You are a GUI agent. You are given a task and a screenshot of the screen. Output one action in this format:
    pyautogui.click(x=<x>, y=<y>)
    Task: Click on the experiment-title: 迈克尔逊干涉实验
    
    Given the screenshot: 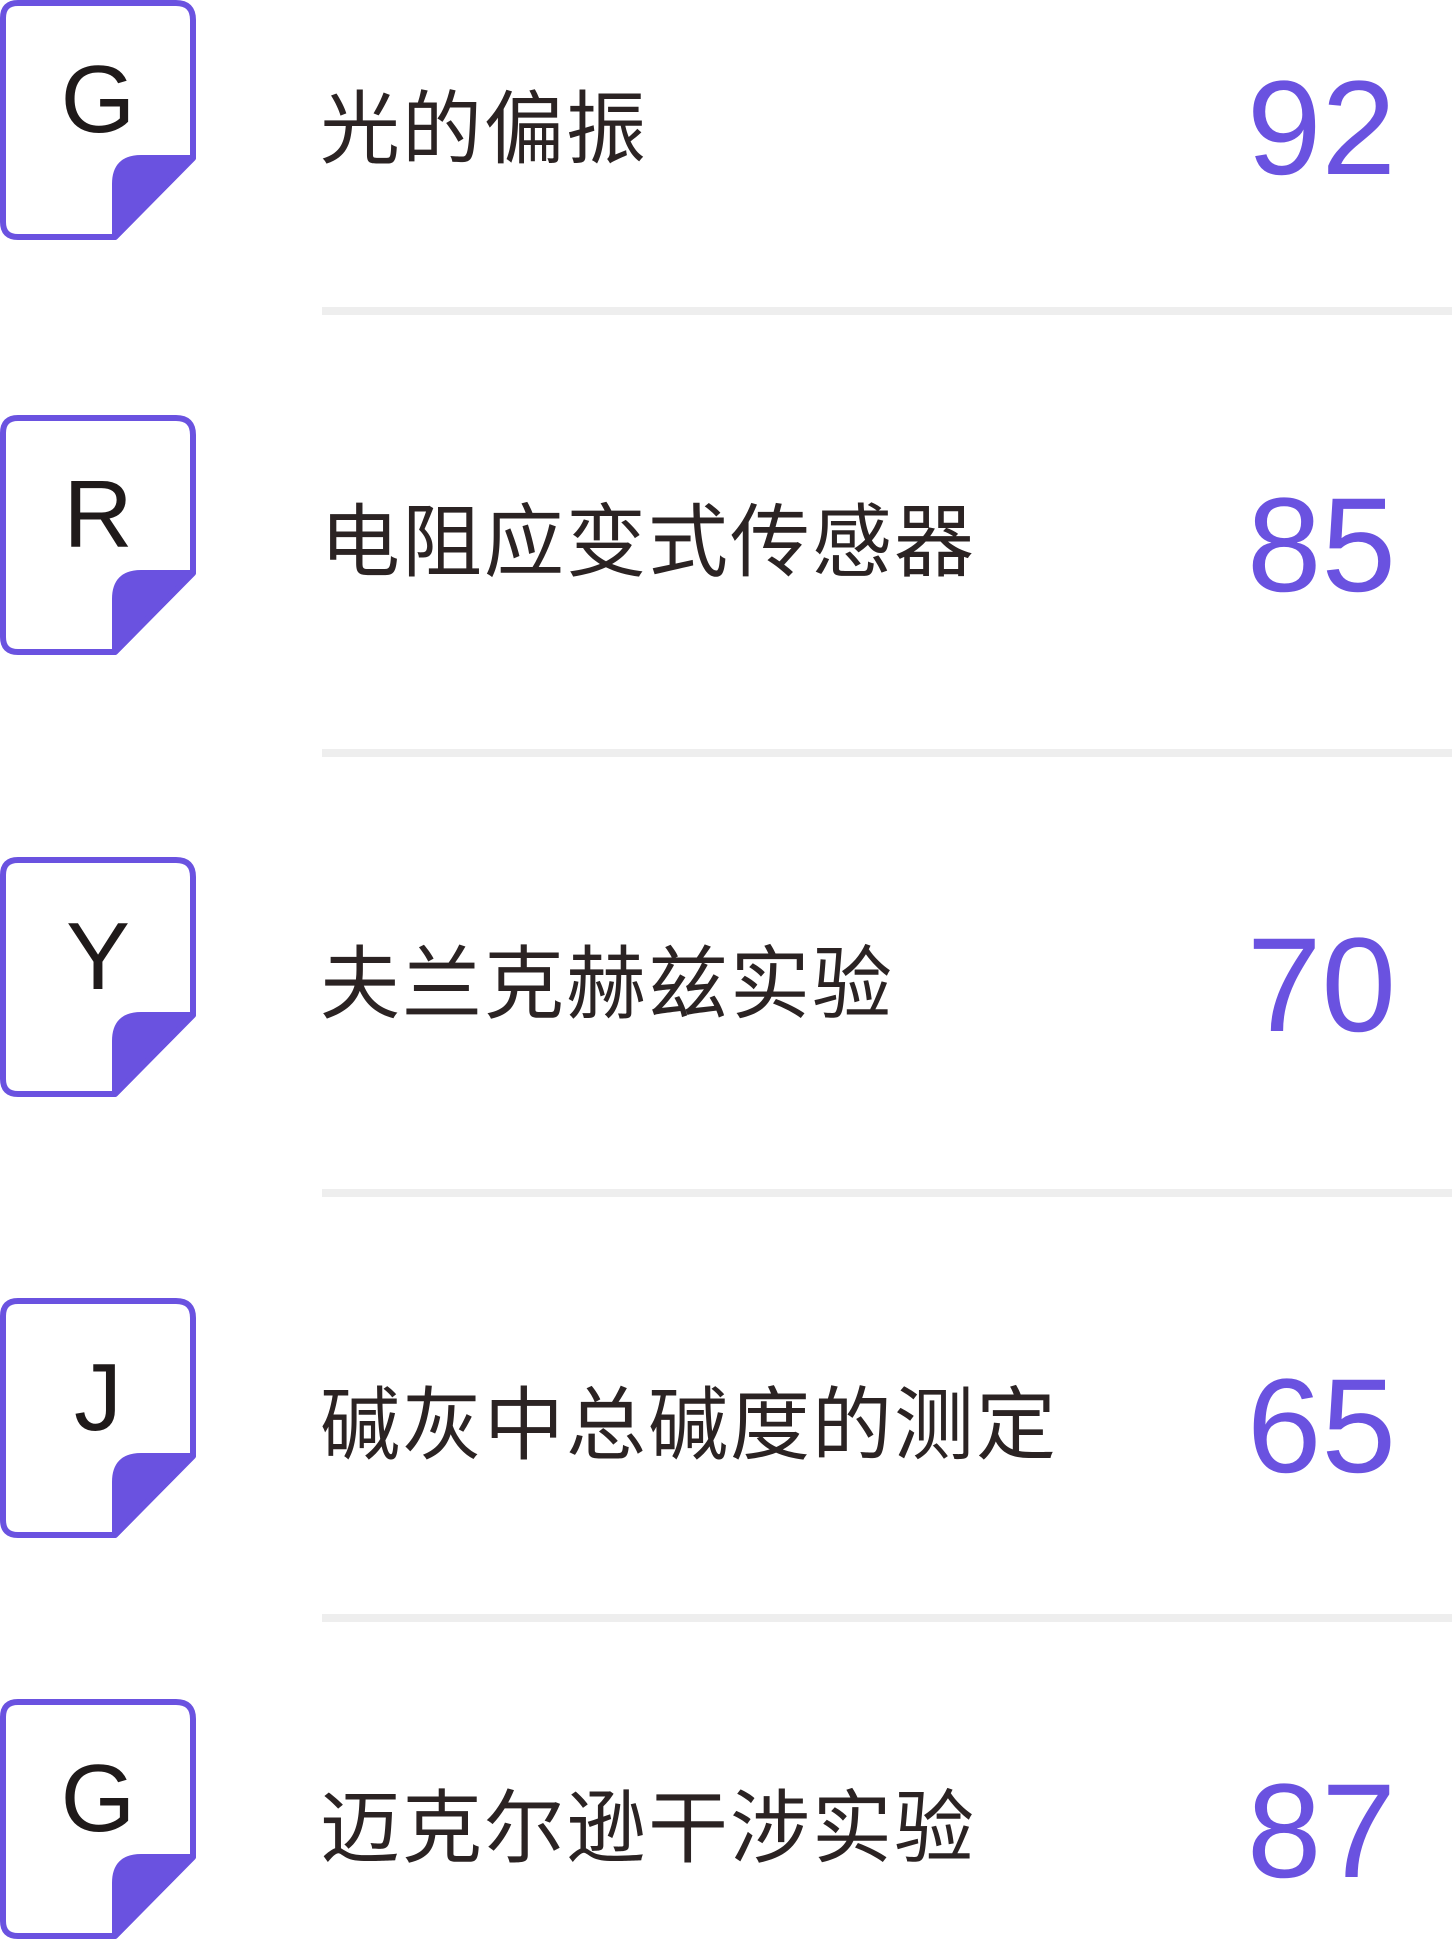 What is the action you would take?
    pyautogui.click(x=648, y=1828)
    